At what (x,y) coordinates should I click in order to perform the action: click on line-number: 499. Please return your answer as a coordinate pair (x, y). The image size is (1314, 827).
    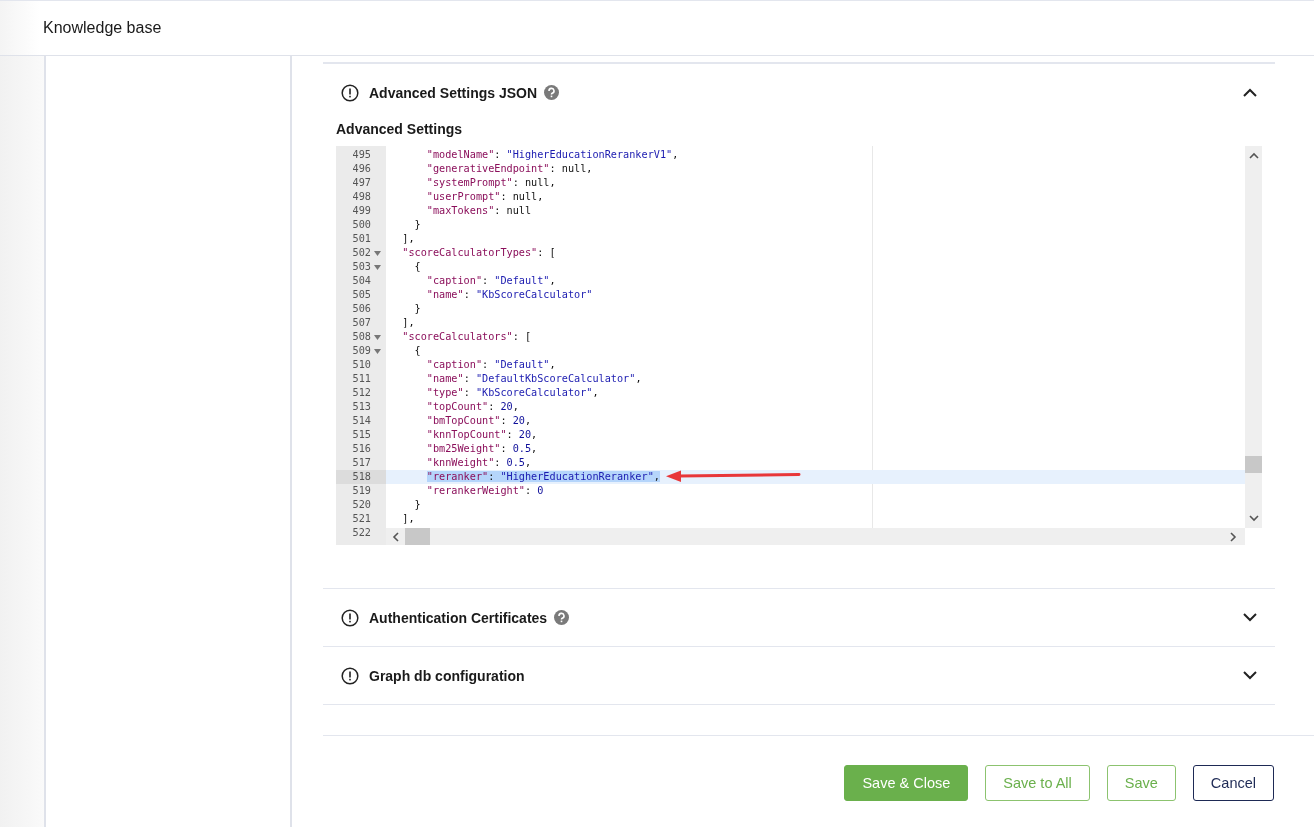
    Looking at the image, I should click on (361, 211).